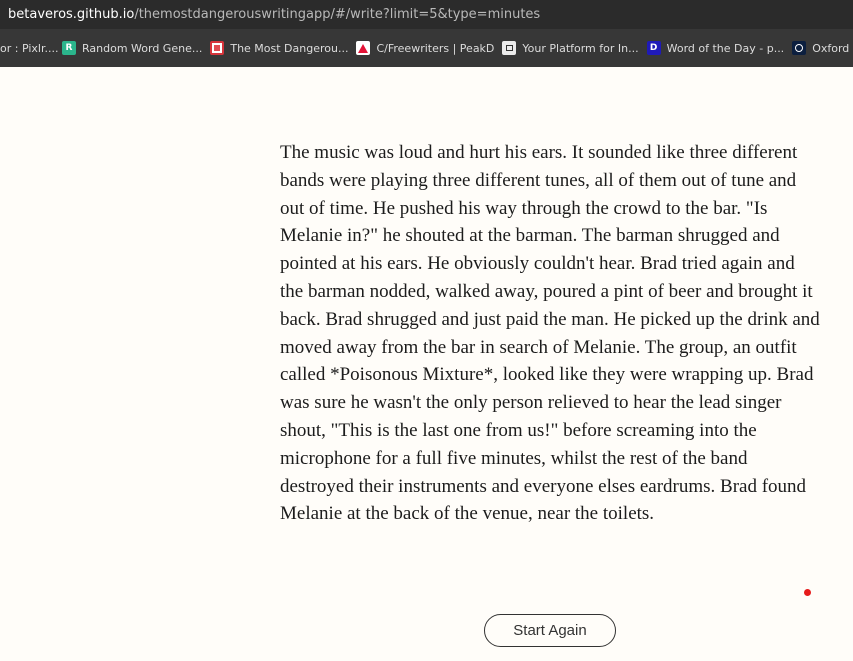  I want to click on bookmark-oxford: Oxford English D, so click(822, 48).